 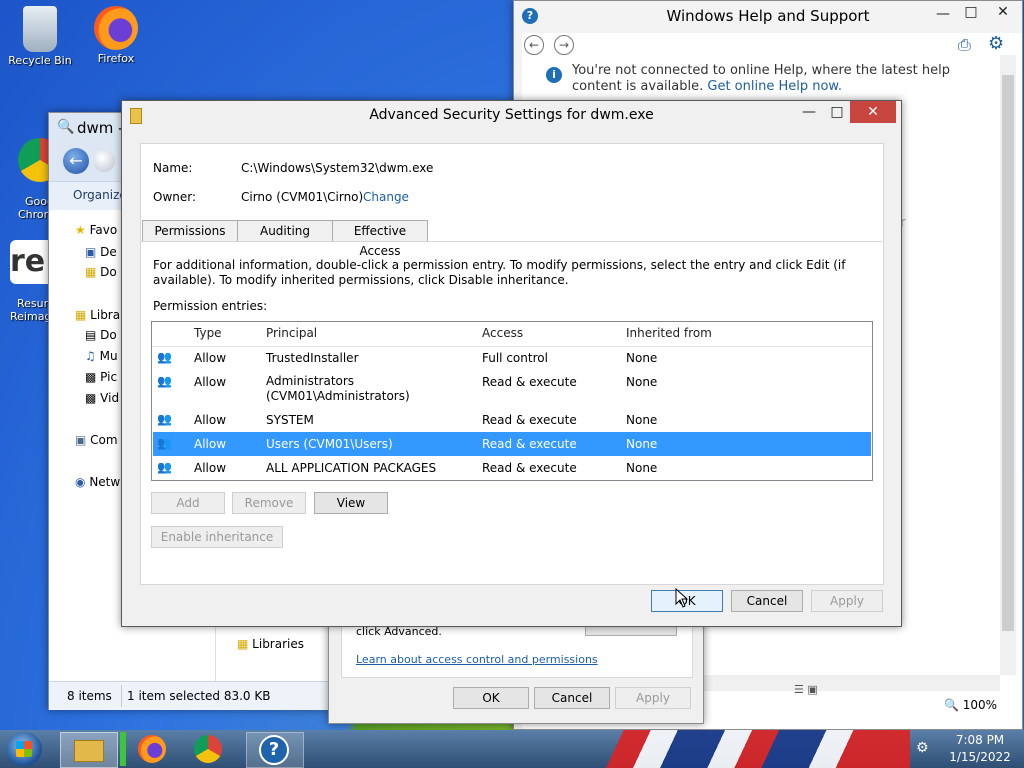 What do you see at coordinates (269, 503) in the screenshot?
I see `remove-button: Remove` at bounding box center [269, 503].